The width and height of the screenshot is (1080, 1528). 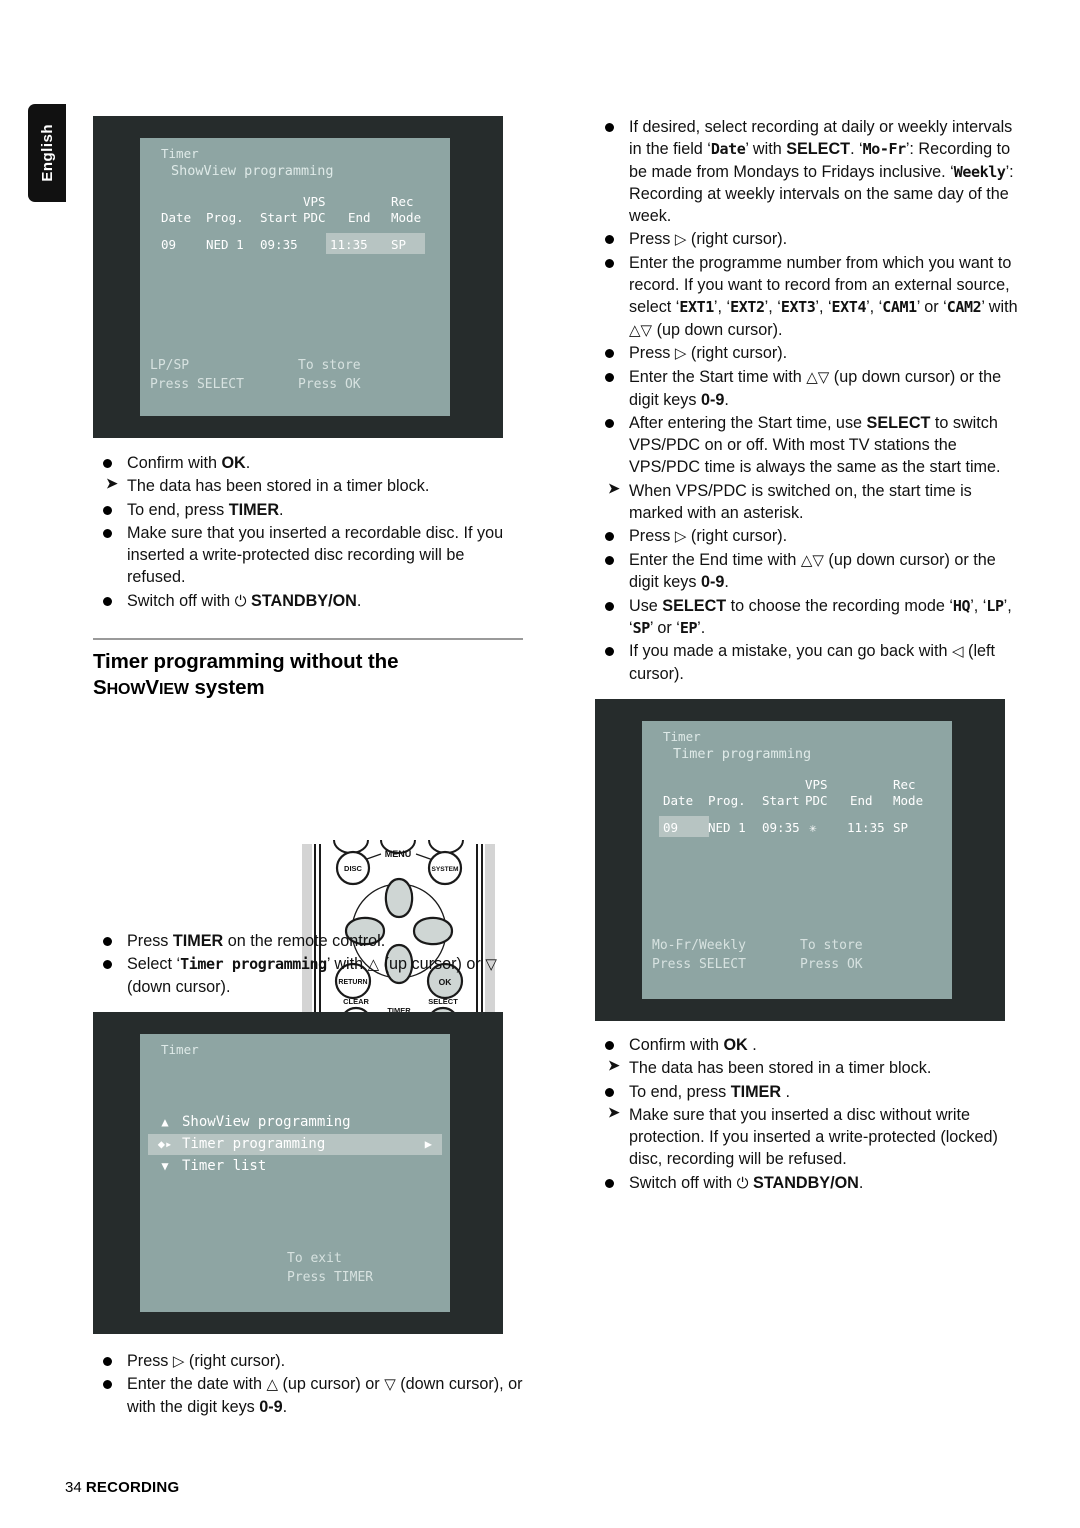 I want to click on page-number: 34, so click(x=73, y=1487).